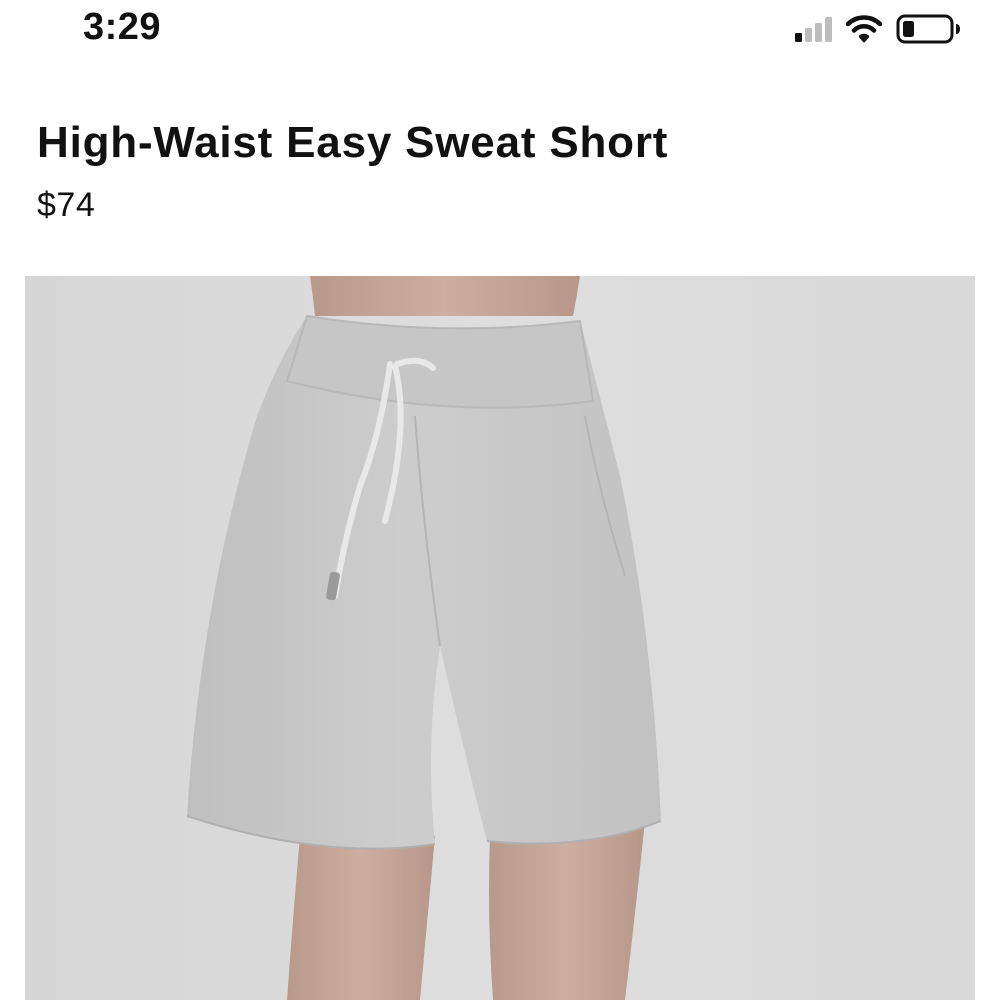 The image size is (1000, 1000). Describe the element at coordinates (500, 30) in the screenshot. I see `status-bar: 3:29` at that location.